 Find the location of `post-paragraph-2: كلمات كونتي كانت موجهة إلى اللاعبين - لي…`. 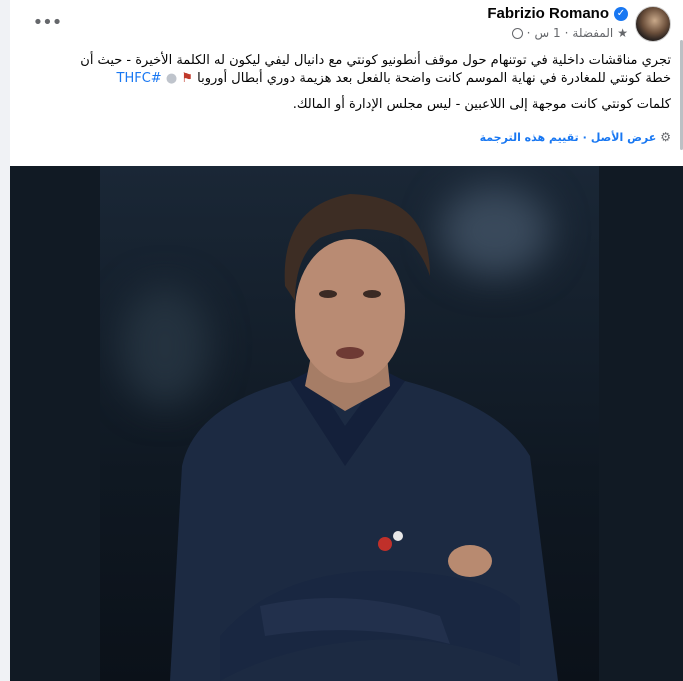

post-paragraph-2: كلمات كونتي كانت موجهة إلى اللاعبين - لي… is located at coordinates (481, 104).